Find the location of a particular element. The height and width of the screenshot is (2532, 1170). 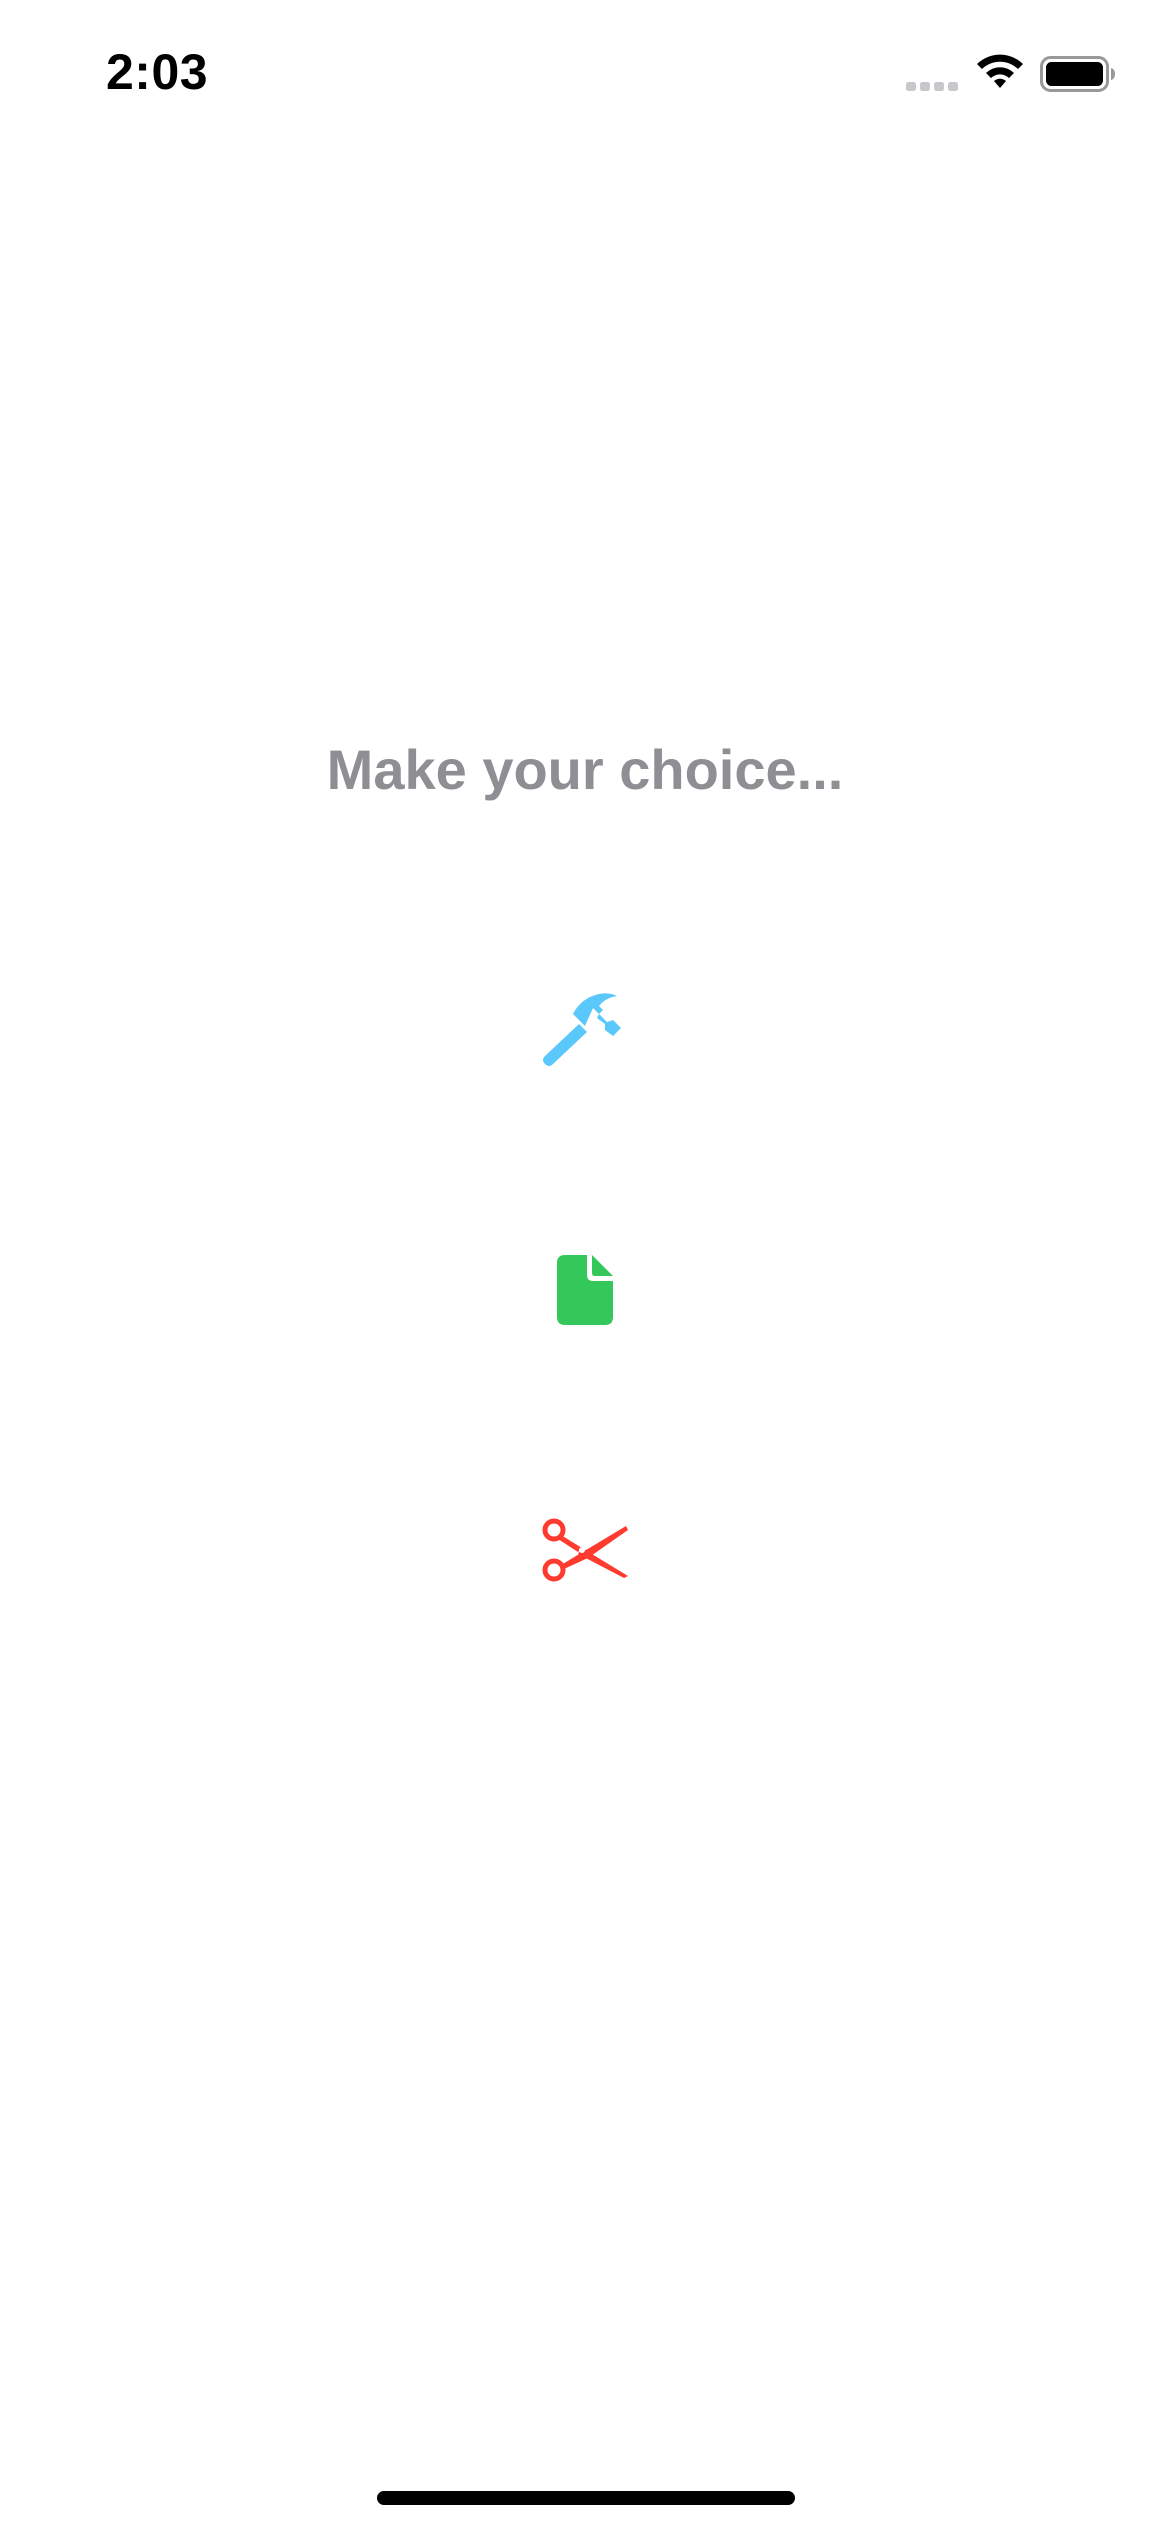

scissors-choice-button is located at coordinates (585, 1550).